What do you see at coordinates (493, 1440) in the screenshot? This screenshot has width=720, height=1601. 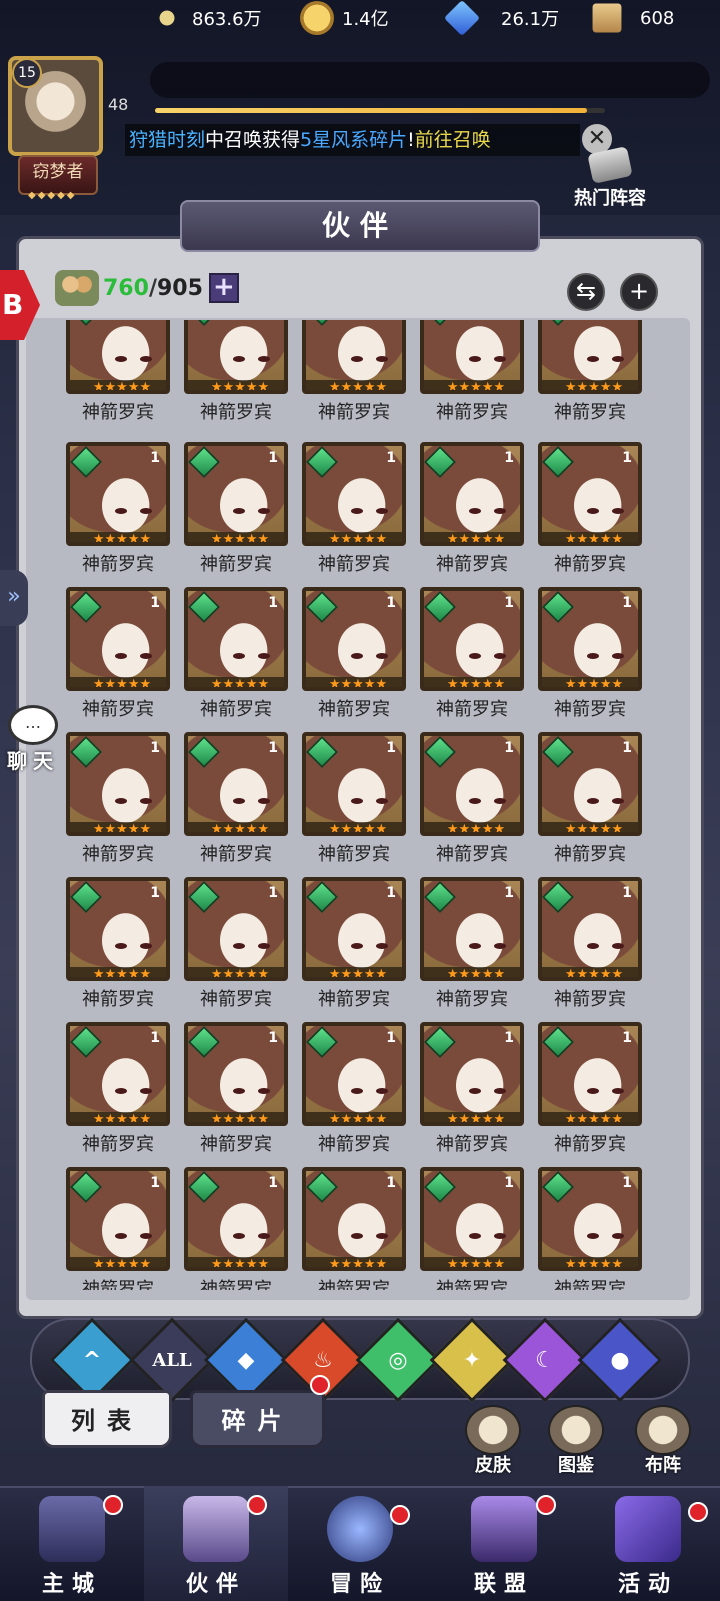 I see `skins-button: 皮肤` at bounding box center [493, 1440].